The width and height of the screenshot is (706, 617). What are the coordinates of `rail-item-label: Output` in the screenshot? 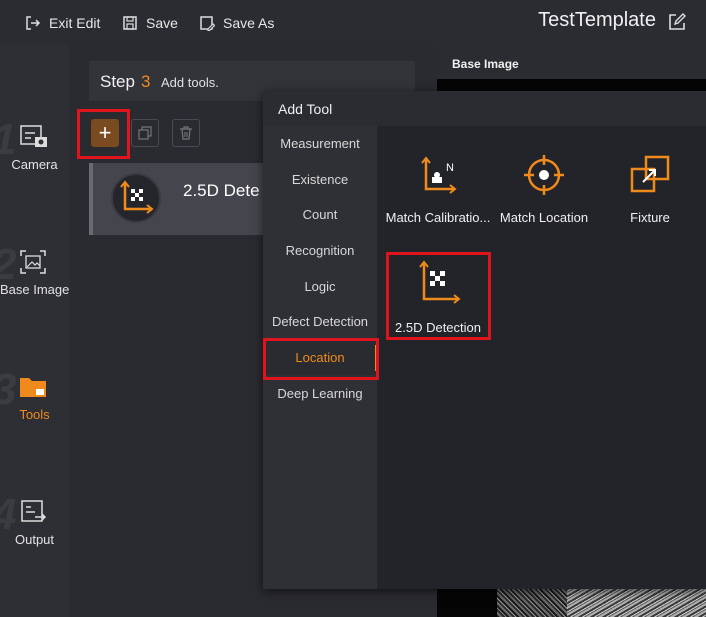 It's located at (34, 539).